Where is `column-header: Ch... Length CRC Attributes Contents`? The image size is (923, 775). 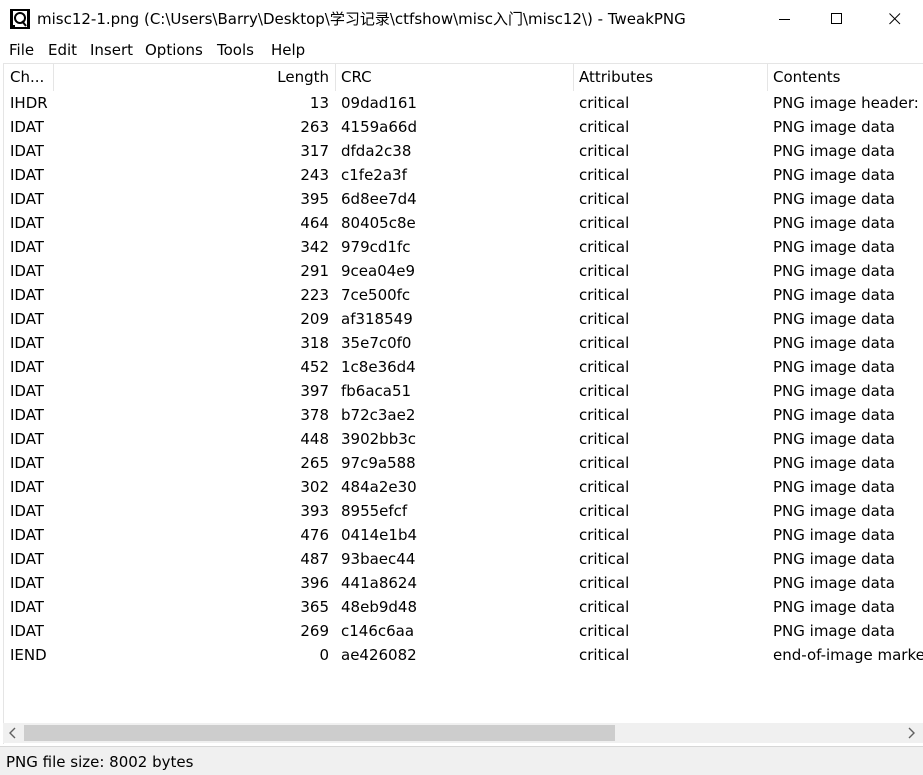
column-header: Ch... Length CRC Attributes Contents is located at coordinates (463, 77).